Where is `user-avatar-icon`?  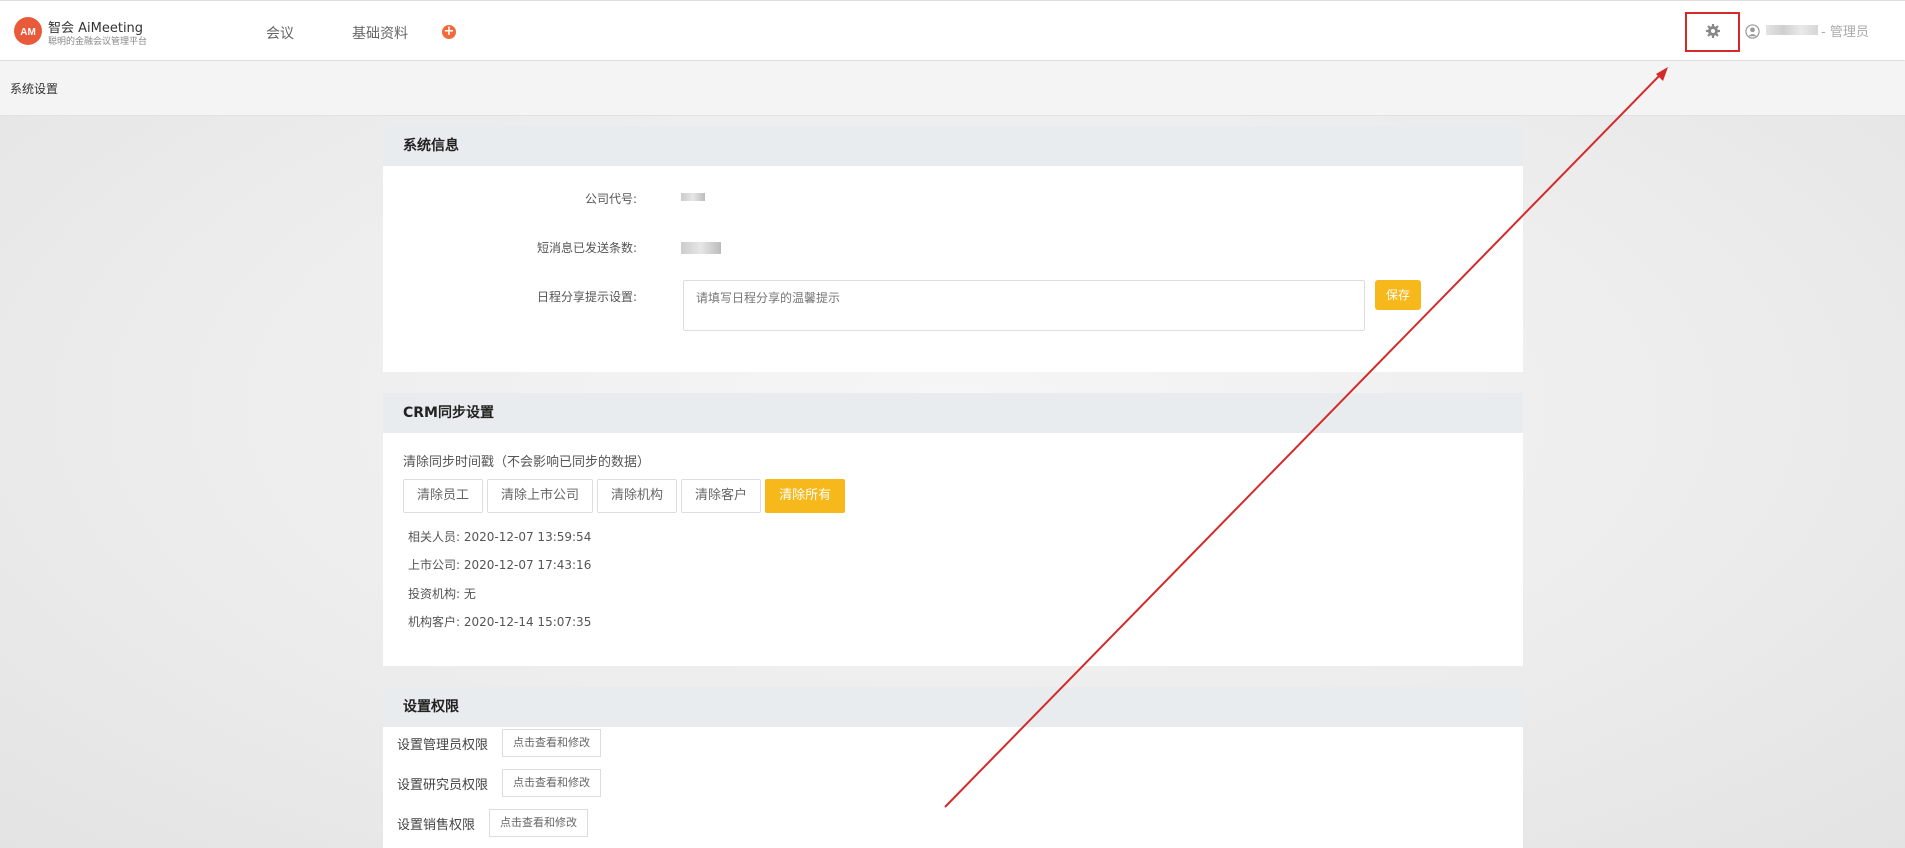
user-avatar-icon is located at coordinates (1752, 31).